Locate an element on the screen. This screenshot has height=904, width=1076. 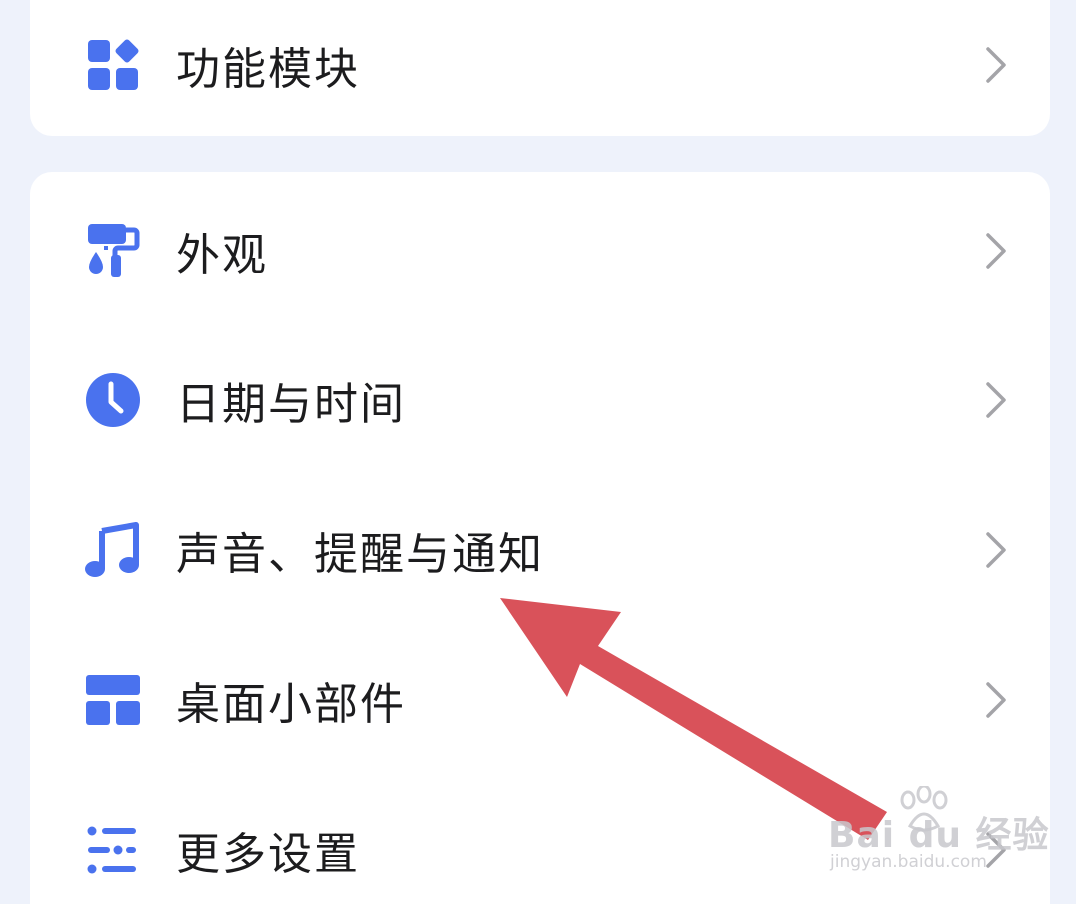
settings-card-top: 功能模块 is located at coordinates (540, 68).